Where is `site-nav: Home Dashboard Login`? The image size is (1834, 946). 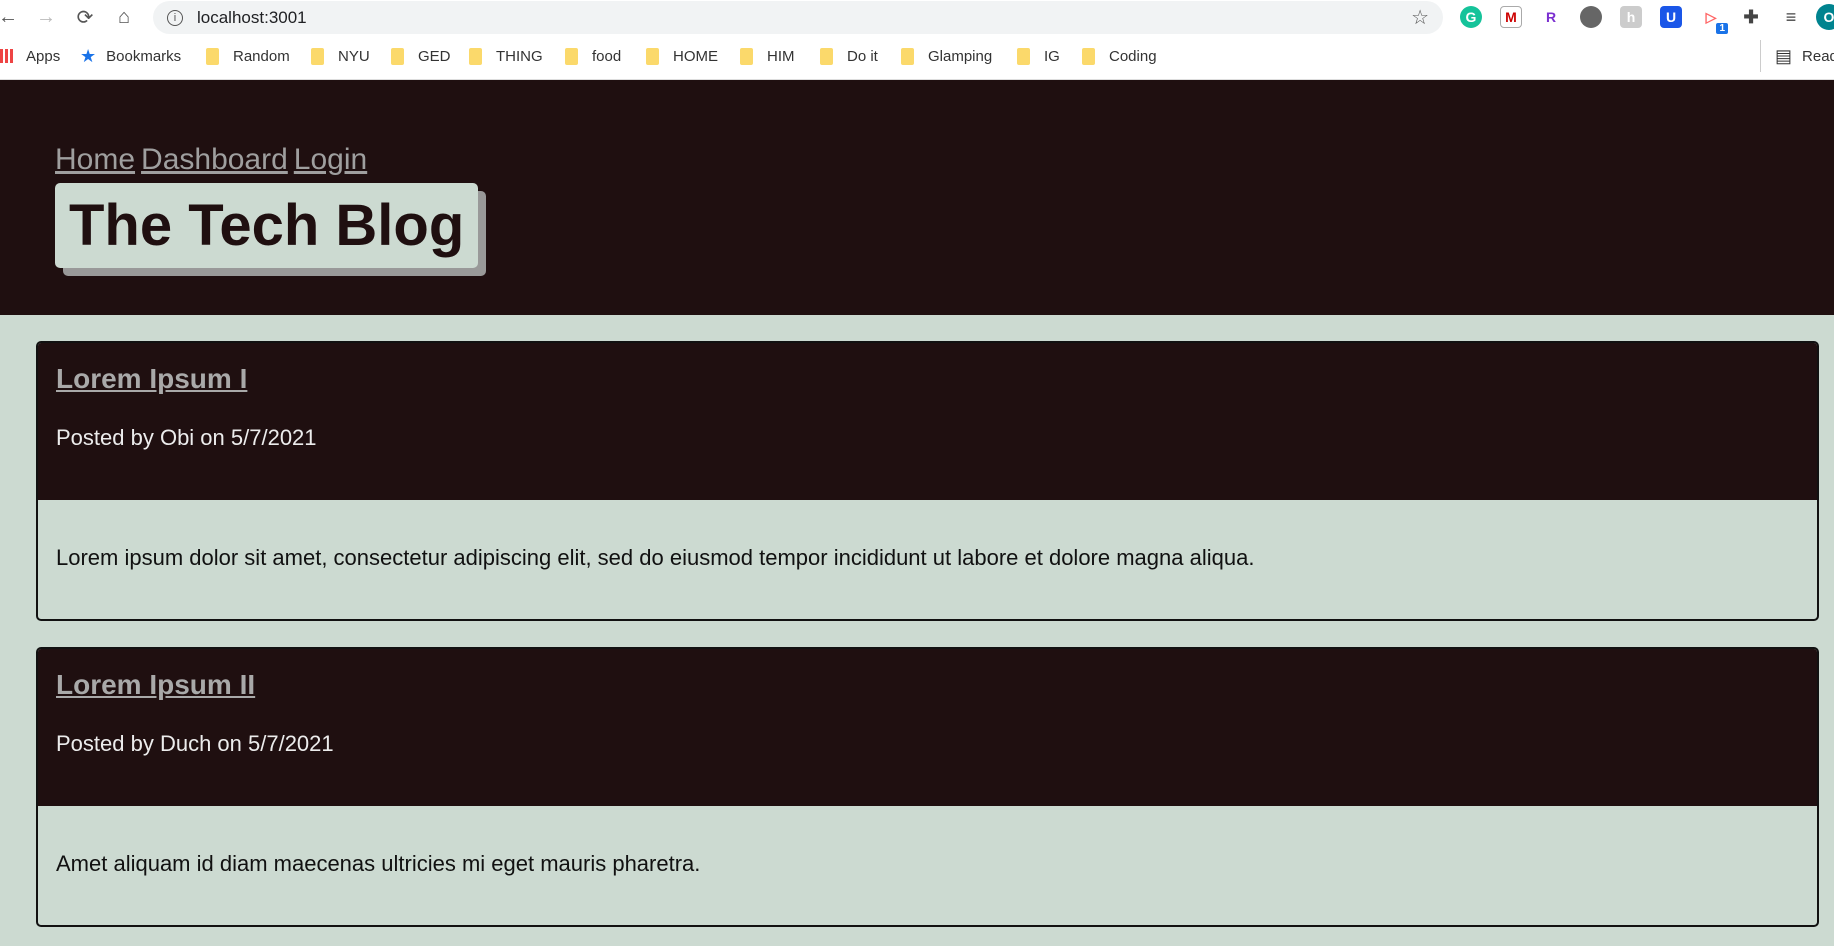
site-nav: Home Dashboard Login is located at coordinates (214, 160).